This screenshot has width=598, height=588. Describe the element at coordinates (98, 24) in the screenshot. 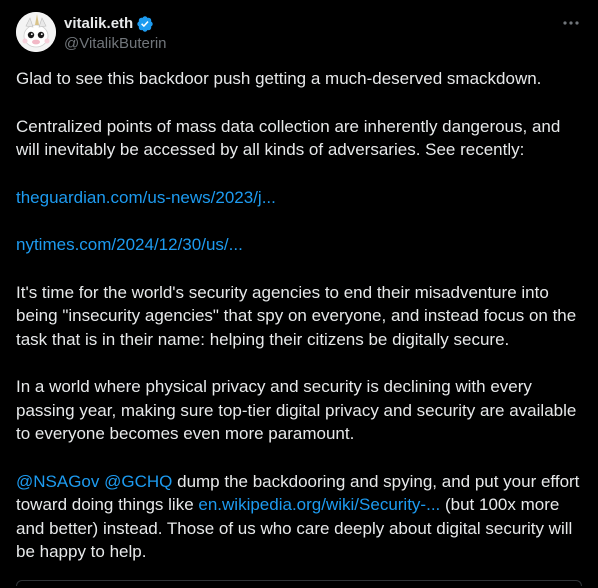

I see `display-name: vitalik.eth` at that location.